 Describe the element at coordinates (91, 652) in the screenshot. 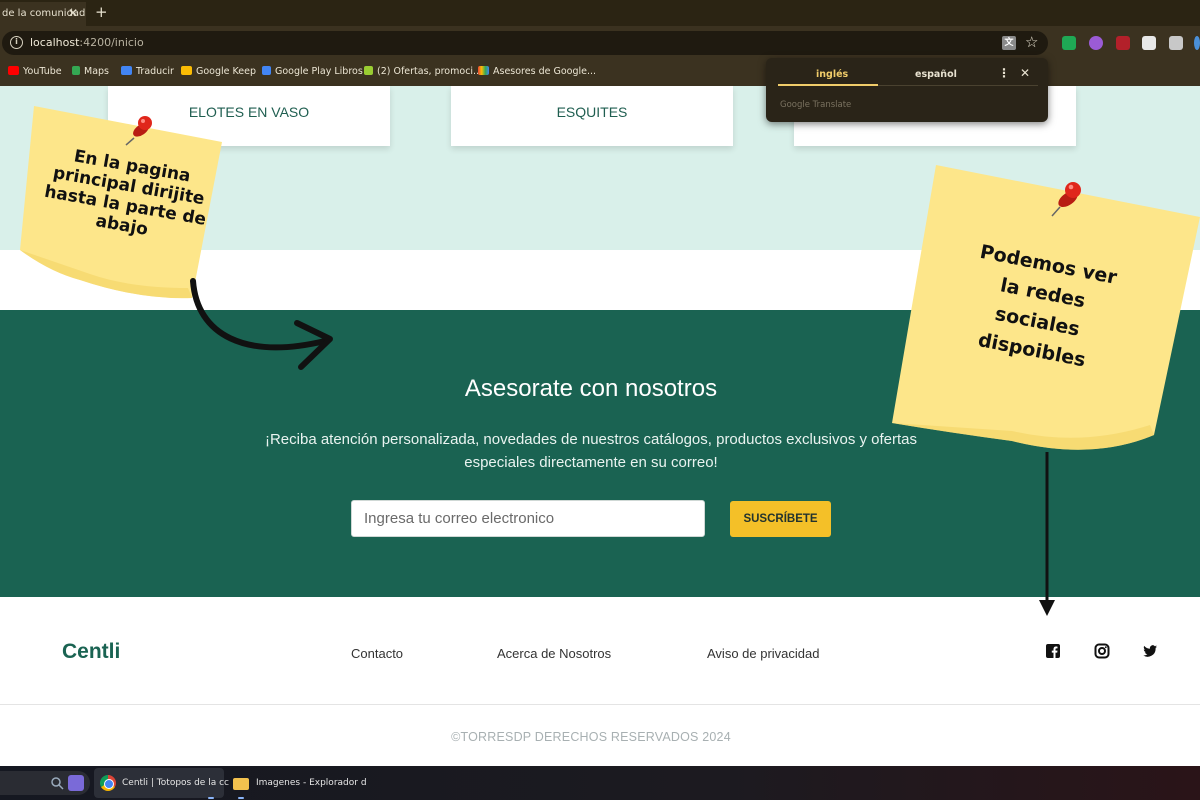

I see `footer-brand: Centli` at that location.